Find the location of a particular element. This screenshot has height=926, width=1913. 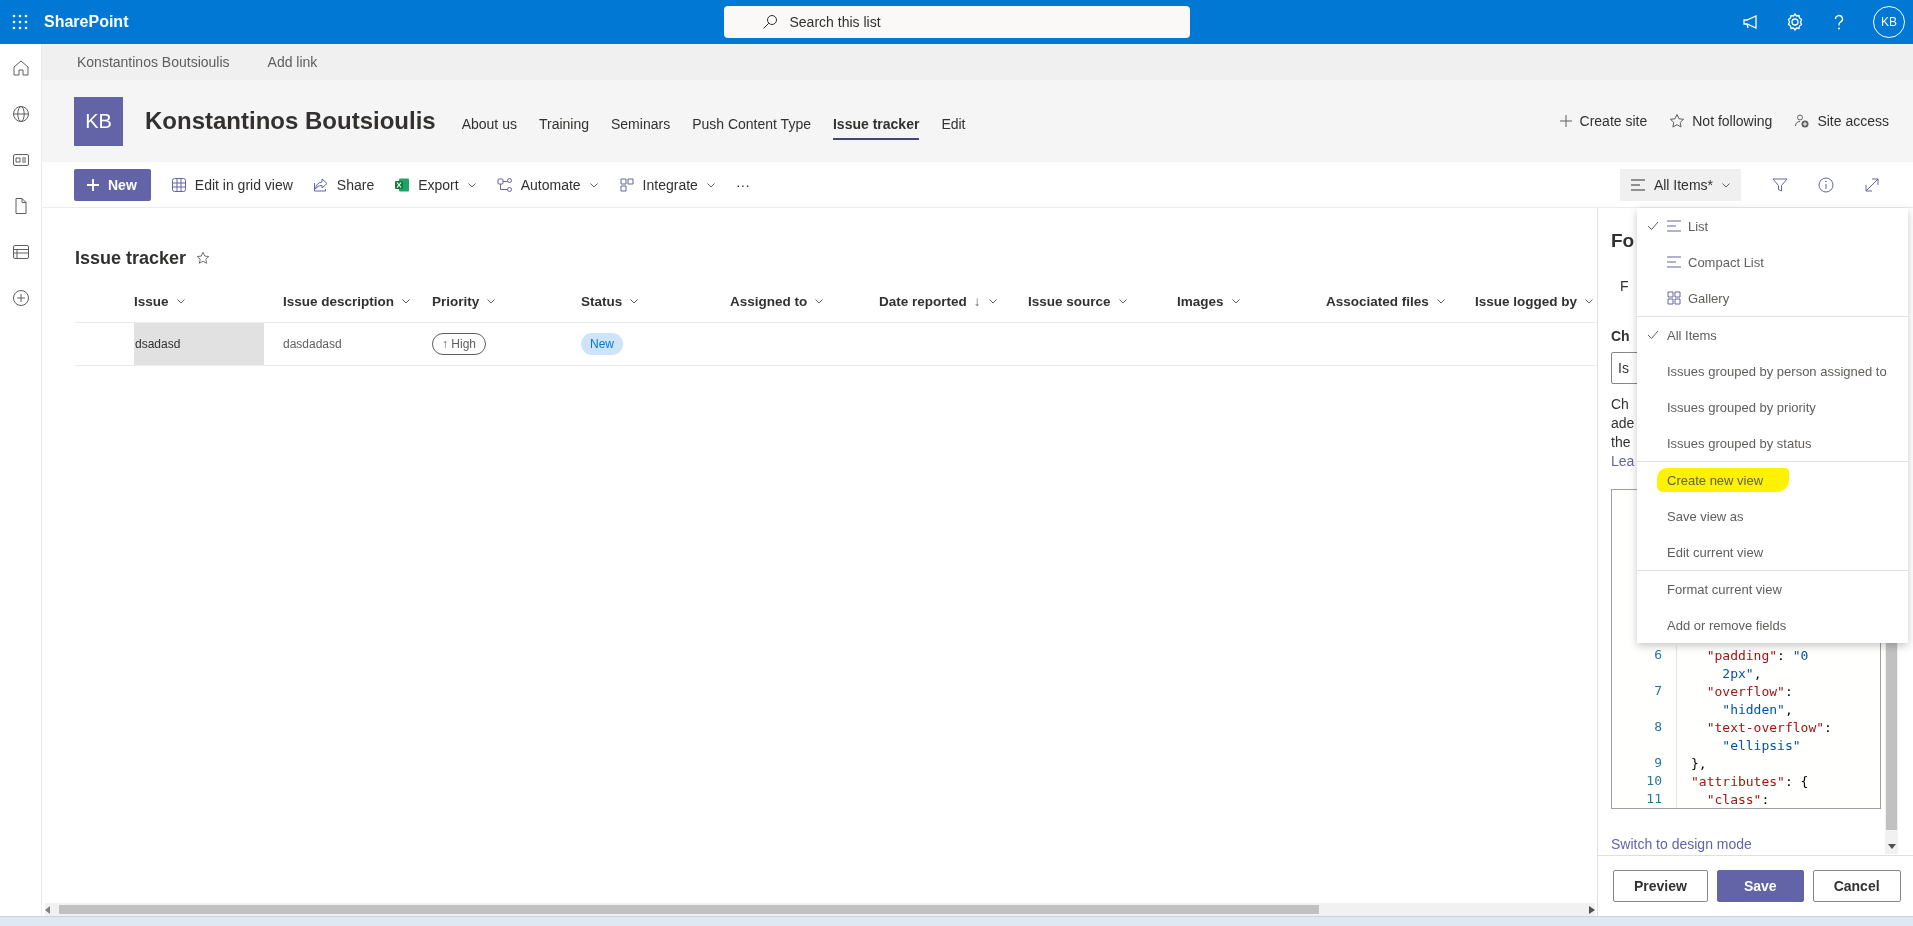

column-header: Issue is located at coordinates (208, 301).